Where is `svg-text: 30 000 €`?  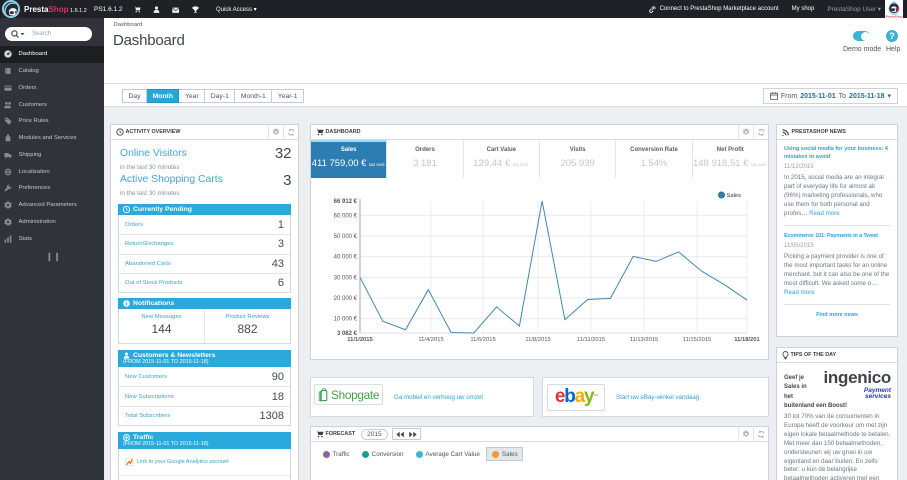
svg-text: 30 000 € is located at coordinates (346, 278).